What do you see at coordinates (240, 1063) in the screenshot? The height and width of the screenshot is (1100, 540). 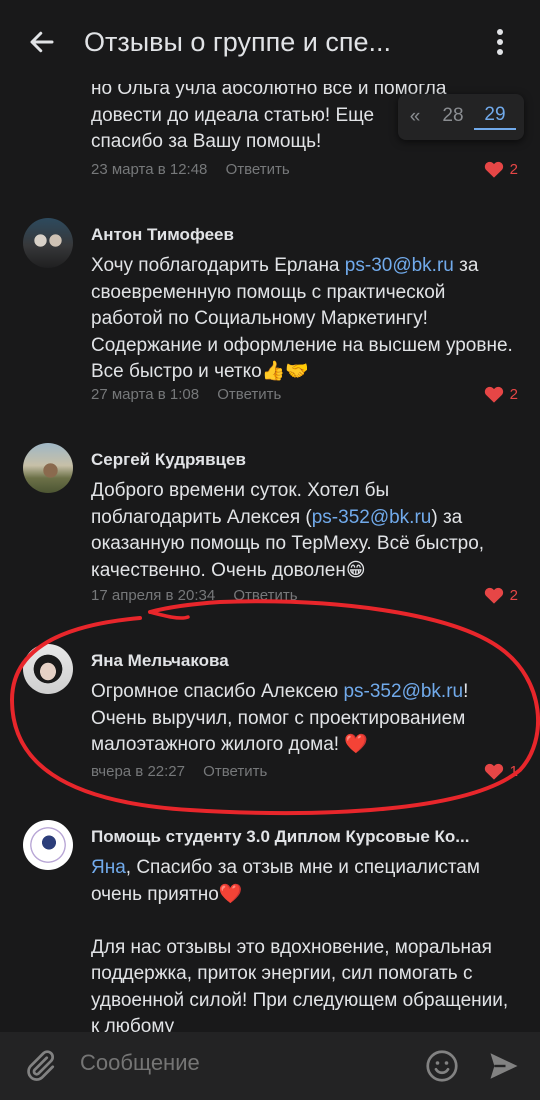 I see `message-input` at bounding box center [240, 1063].